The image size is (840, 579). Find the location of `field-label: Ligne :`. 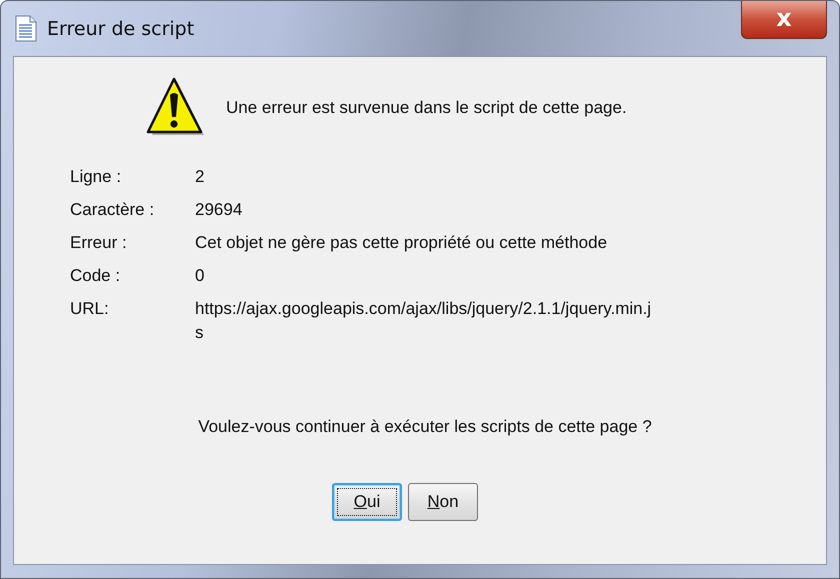

field-label: Ligne : is located at coordinates (96, 177).